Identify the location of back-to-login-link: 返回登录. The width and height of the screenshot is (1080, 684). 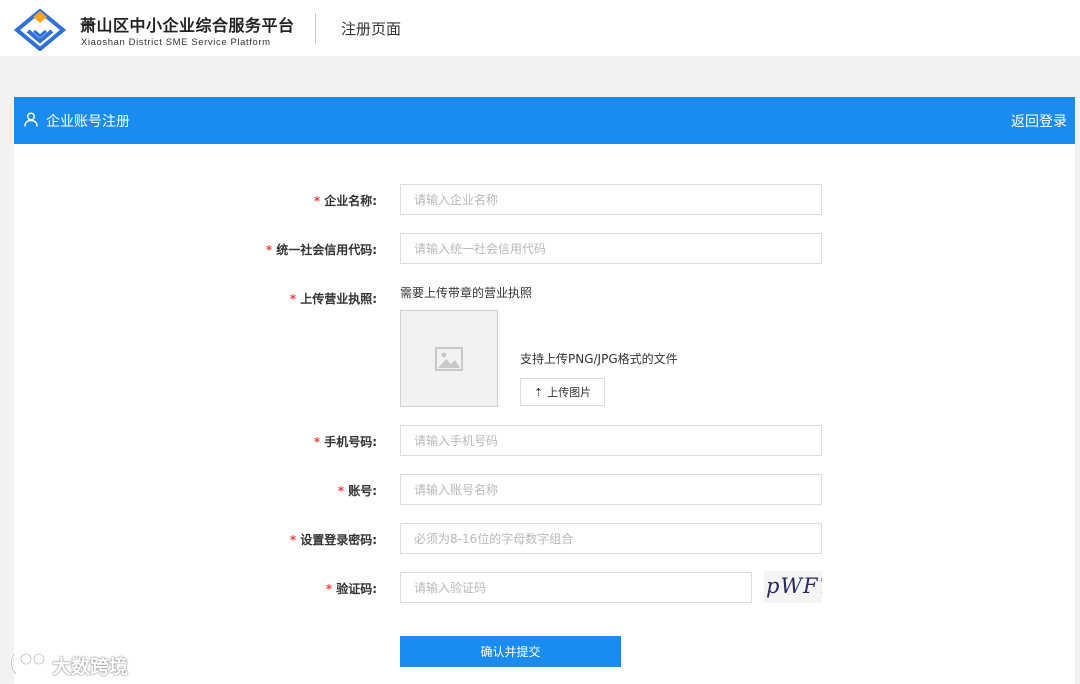
(1039, 121).